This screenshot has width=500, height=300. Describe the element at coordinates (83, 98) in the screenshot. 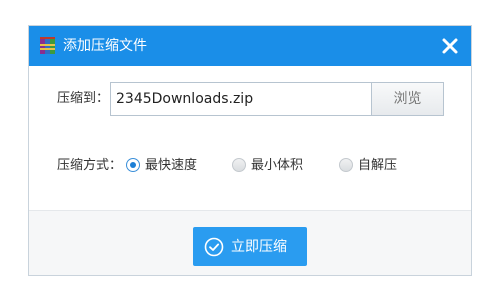

I see `compress-to-label: 压缩到：` at that location.